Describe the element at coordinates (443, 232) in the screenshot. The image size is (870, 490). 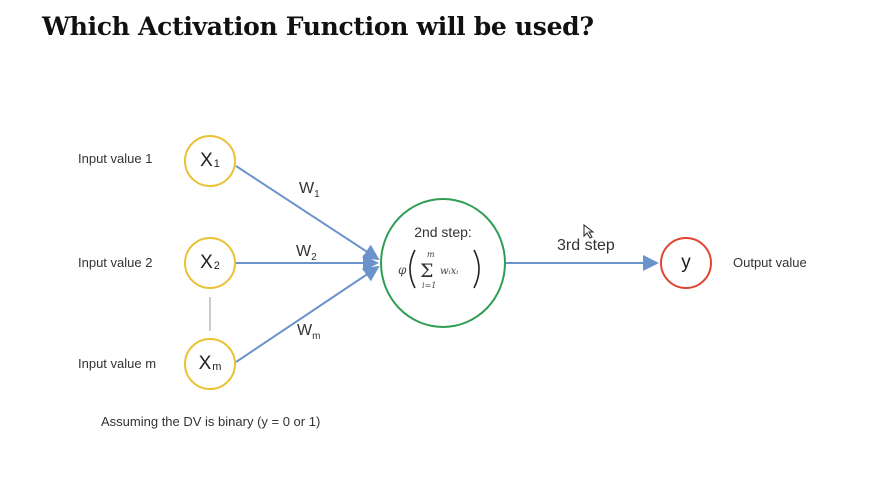
I see `neuron-step-label: 2nd step:` at that location.